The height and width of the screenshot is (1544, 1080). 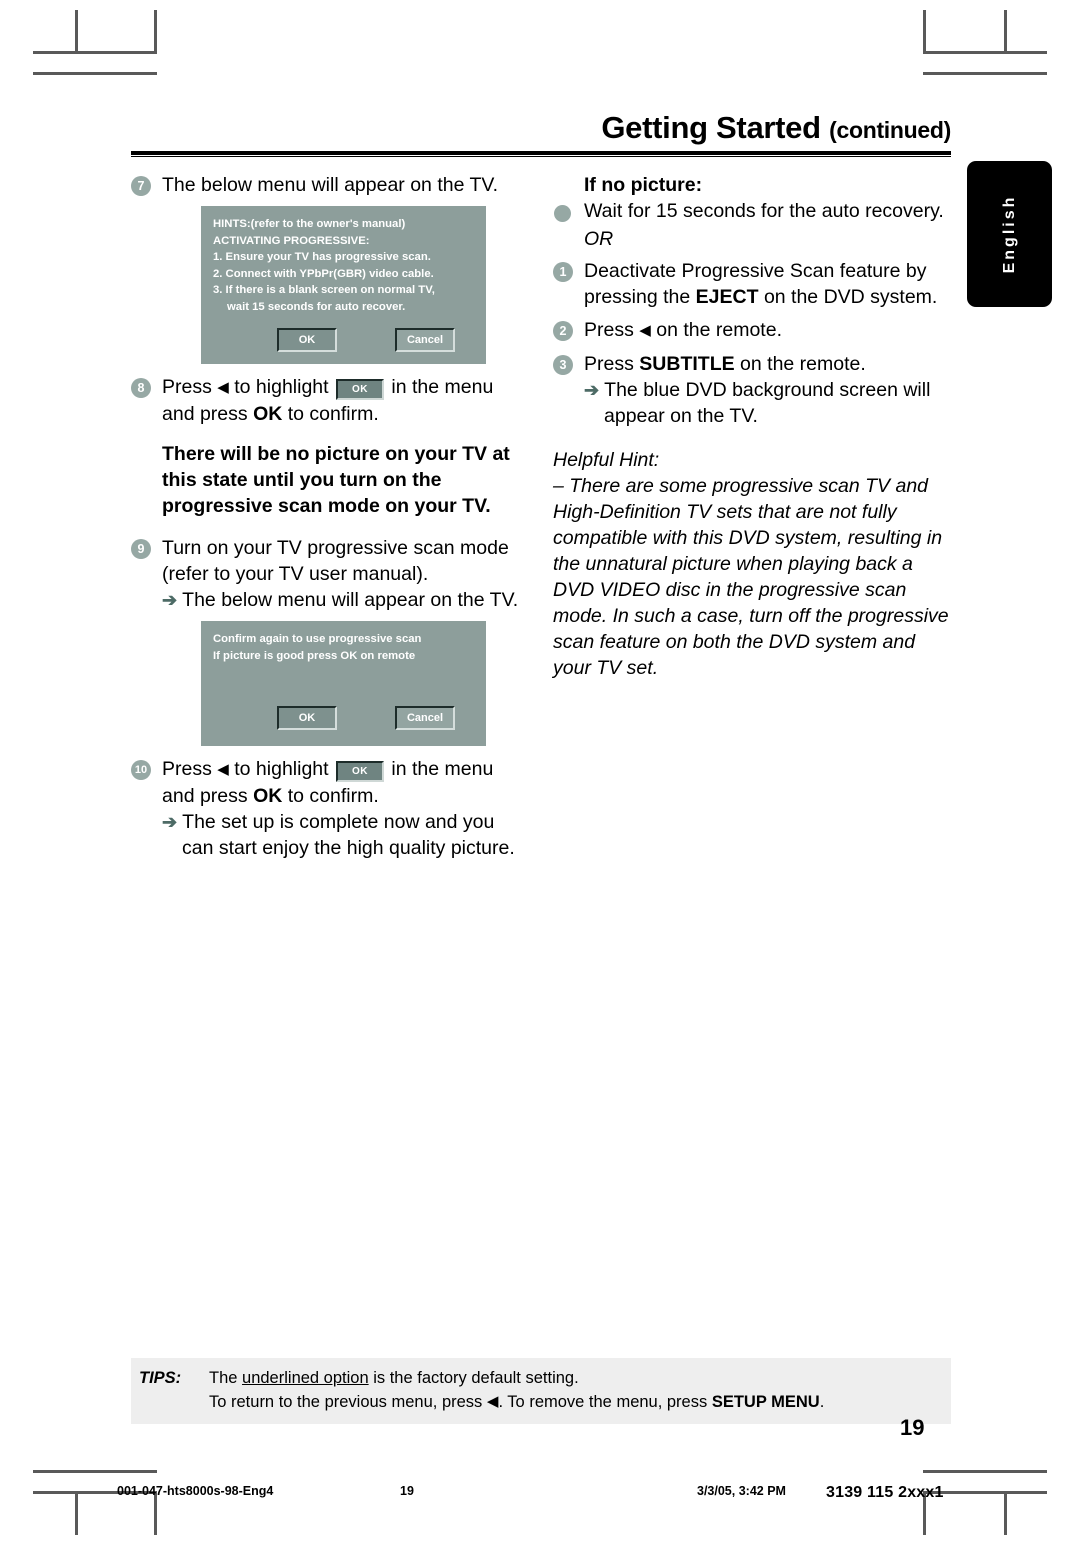 What do you see at coordinates (281, 387) in the screenshot?
I see `step-8-text-b: to highlight` at bounding box center [281, 387].